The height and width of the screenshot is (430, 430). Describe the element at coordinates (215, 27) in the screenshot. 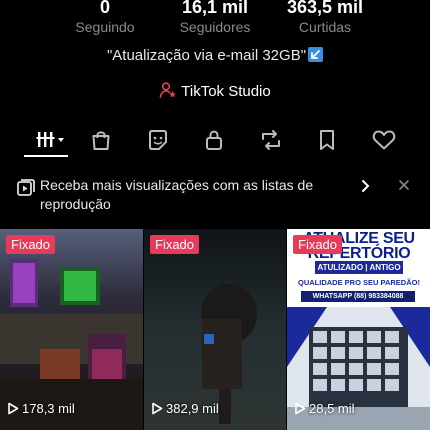

I see `followers-label: Seguidores` at that location.